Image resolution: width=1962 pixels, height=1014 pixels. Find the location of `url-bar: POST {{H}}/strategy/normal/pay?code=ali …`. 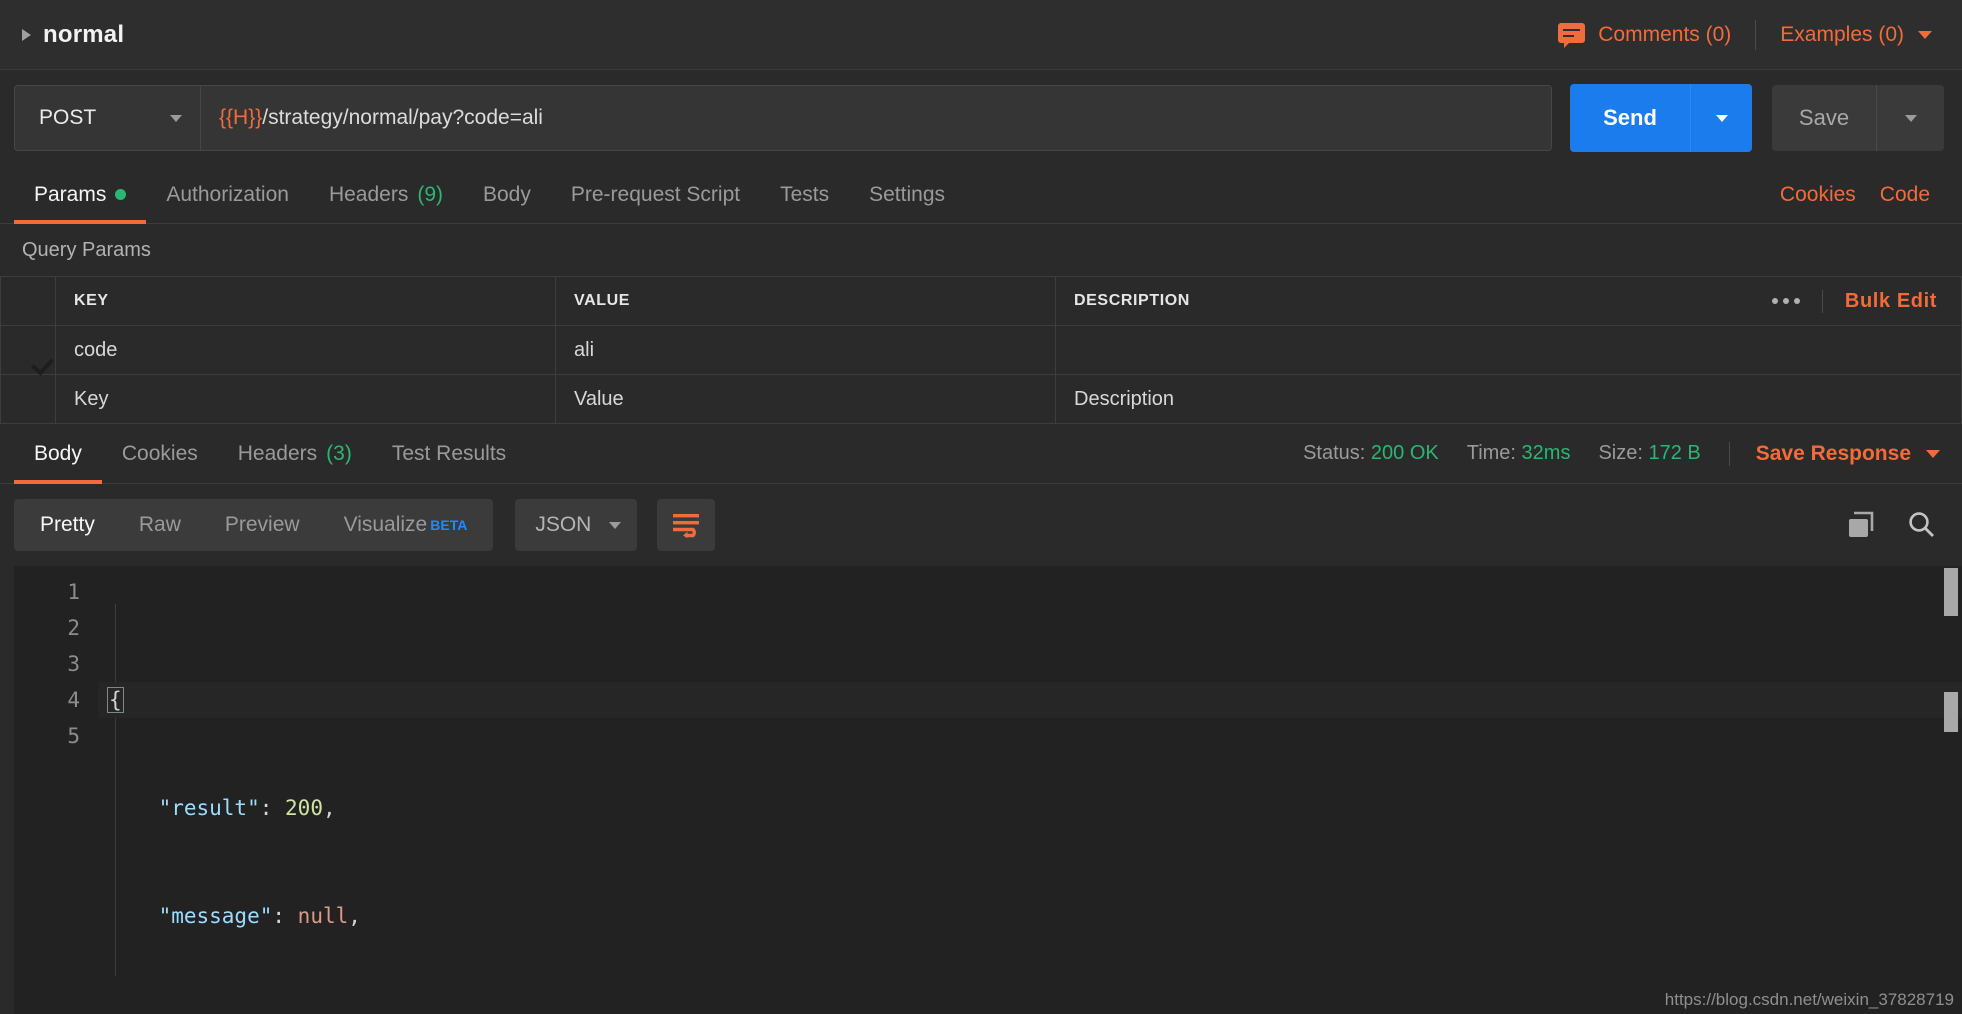

url-bar: POST {{H}}/strategy/normal/pay?code=ali … is located at coordinates (981, 118).